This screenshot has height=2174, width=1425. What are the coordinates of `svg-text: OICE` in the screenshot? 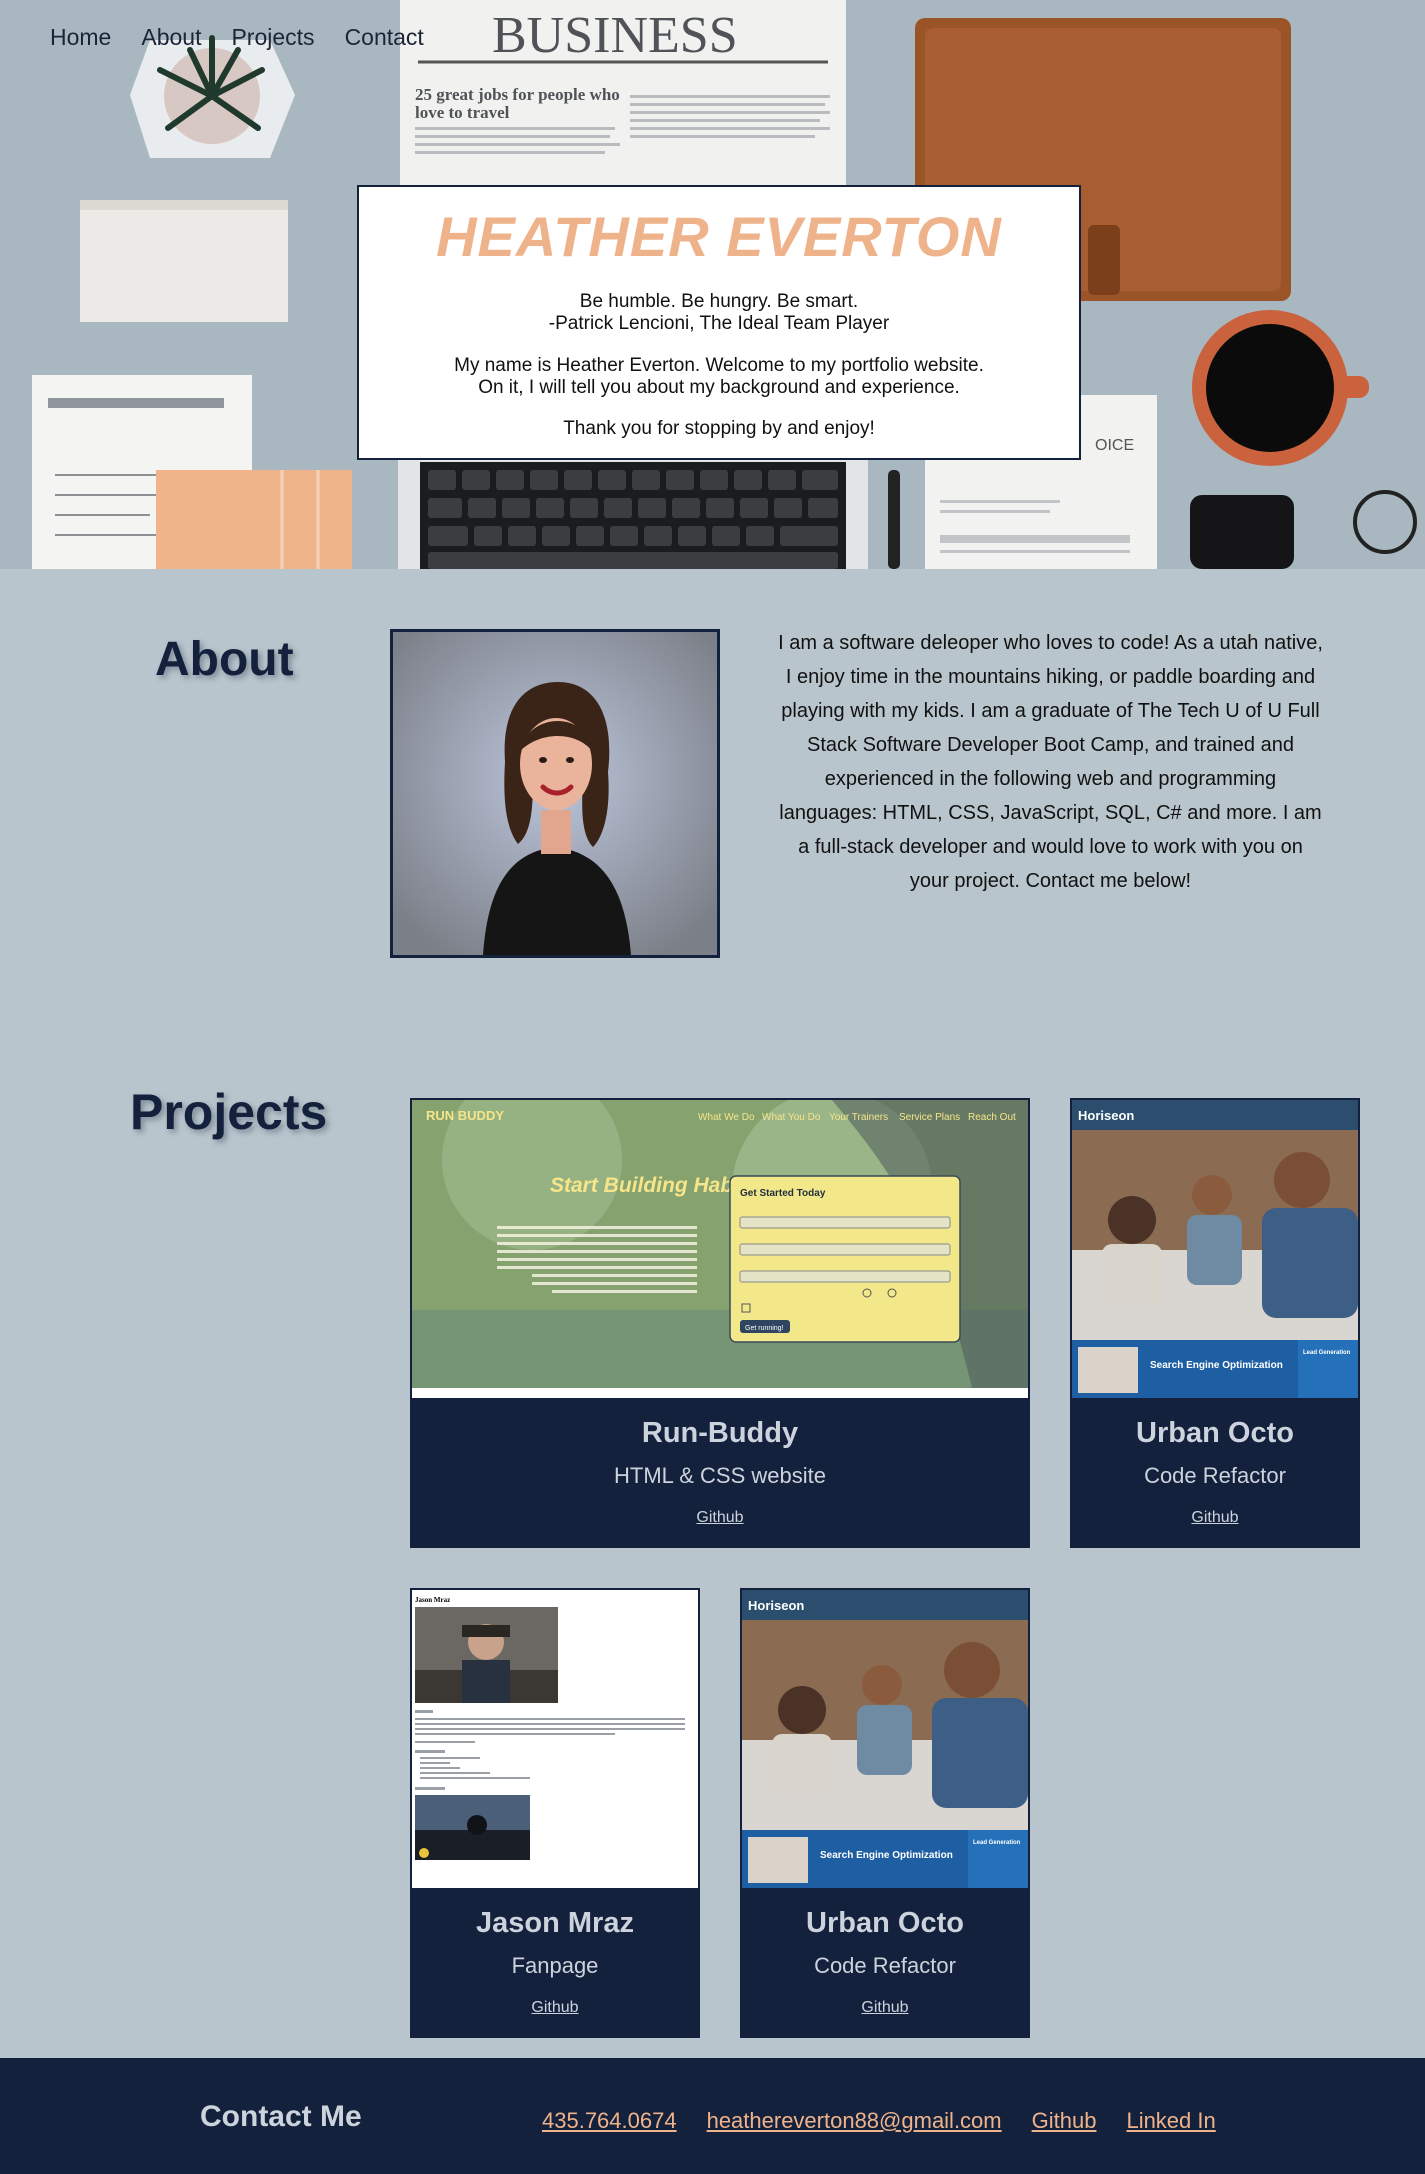 It's located at (1114, 445).